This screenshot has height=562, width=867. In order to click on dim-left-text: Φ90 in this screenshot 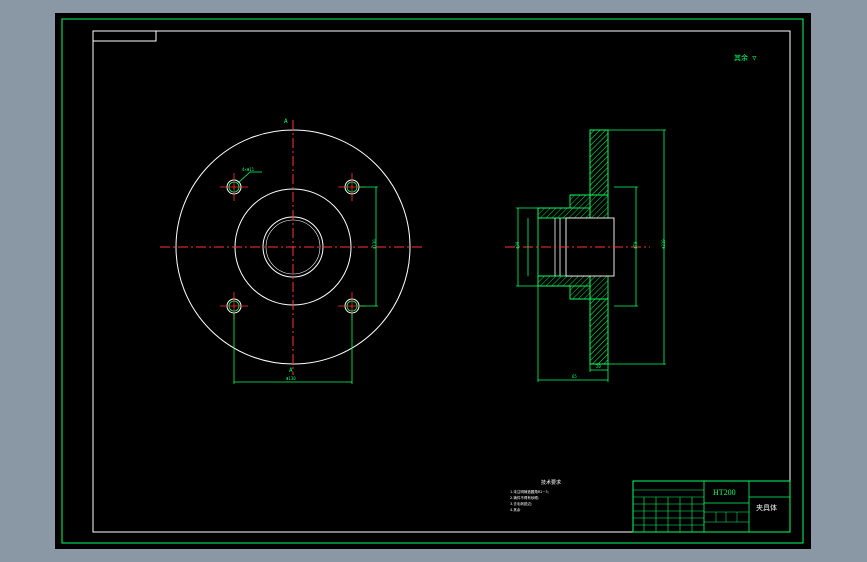, I will do `click(517, 245)`.